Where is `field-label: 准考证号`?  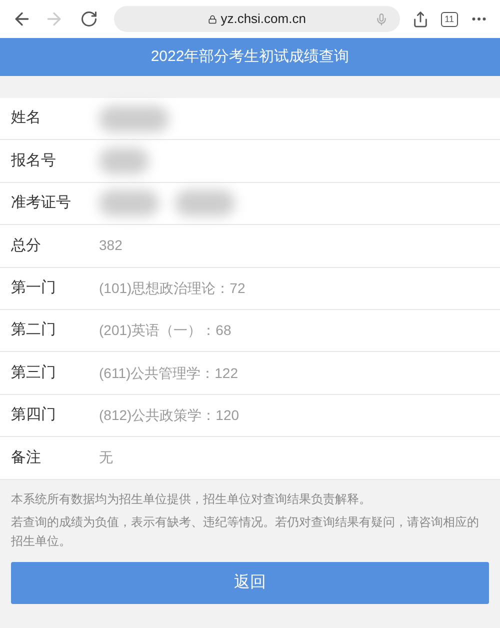 field-label: 准考证号 is located at coordinates (41, 203).